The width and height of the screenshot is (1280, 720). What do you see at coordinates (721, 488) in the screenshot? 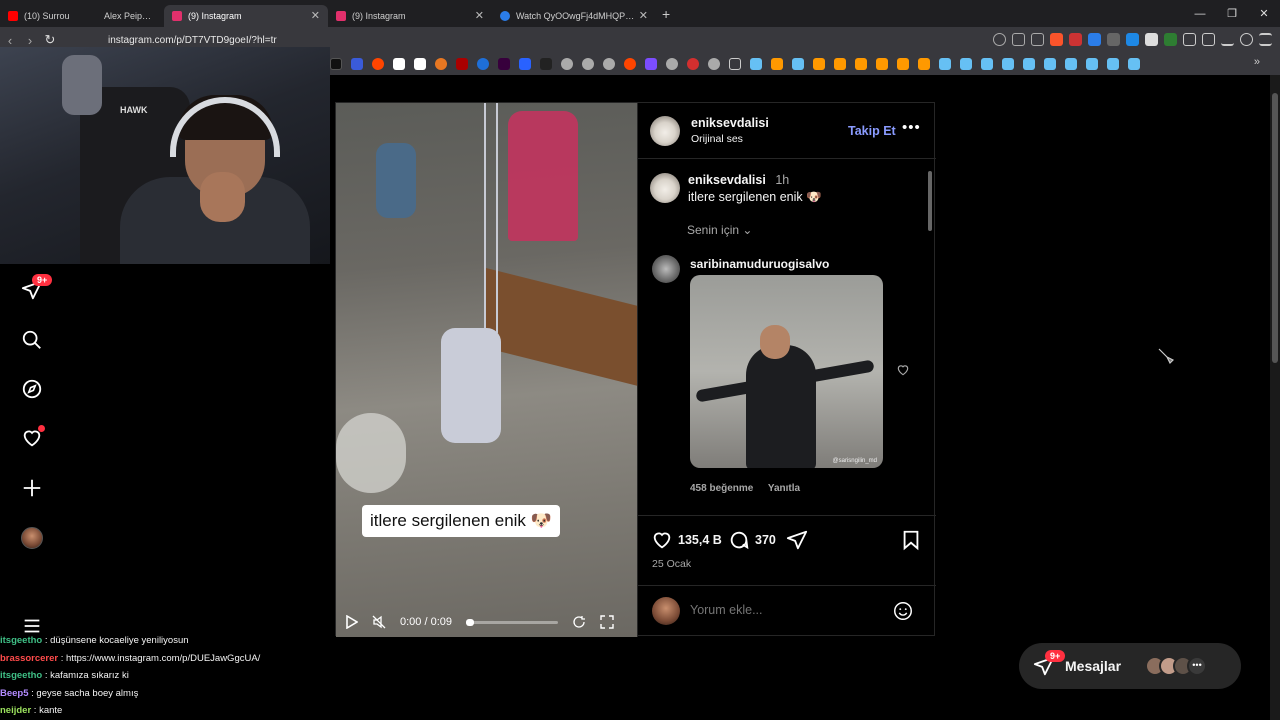
I see `comment-likes: 458 beğenme` at bounding box center [721, 488].